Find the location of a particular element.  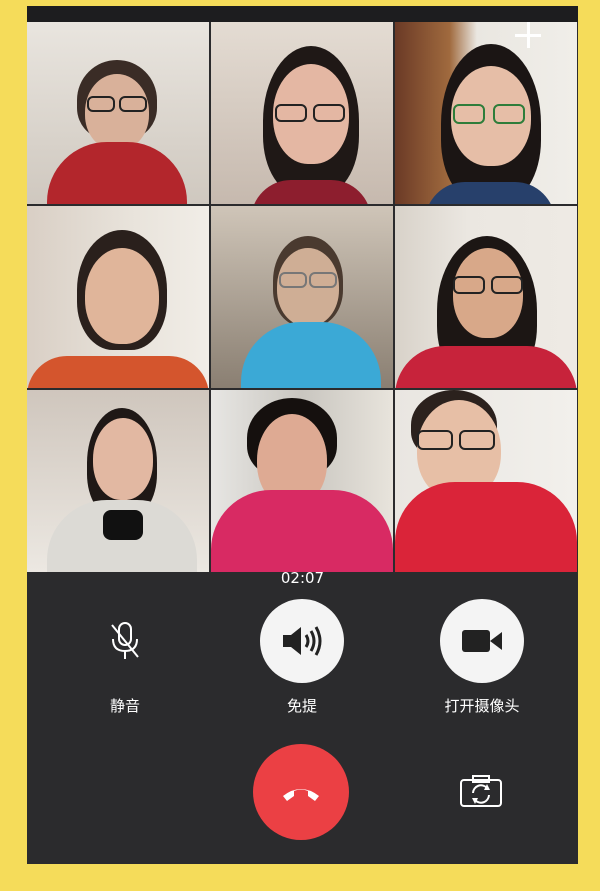

phone-hangup-icon is located at coordinates (301, 792).